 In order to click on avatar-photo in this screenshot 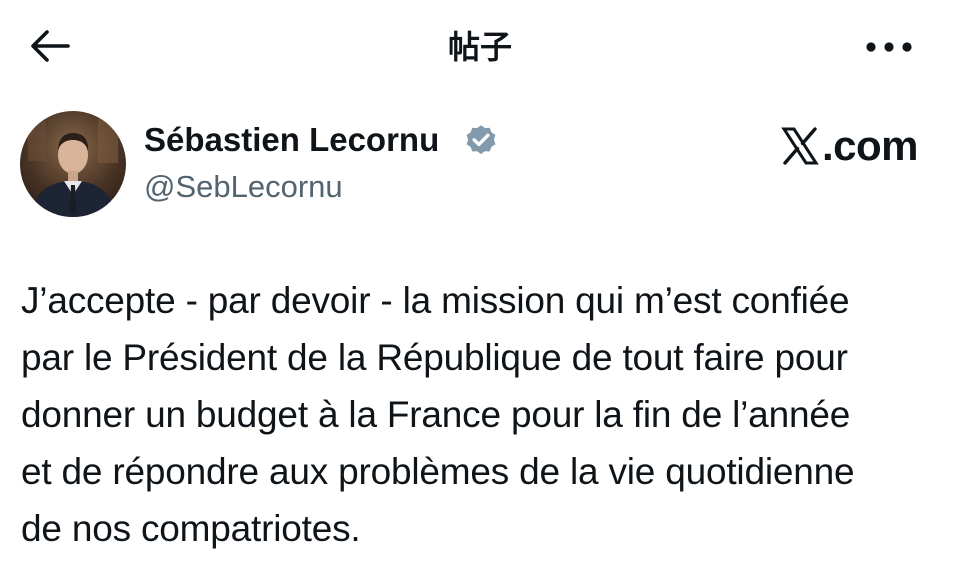, I will do `click(73, 164)`.